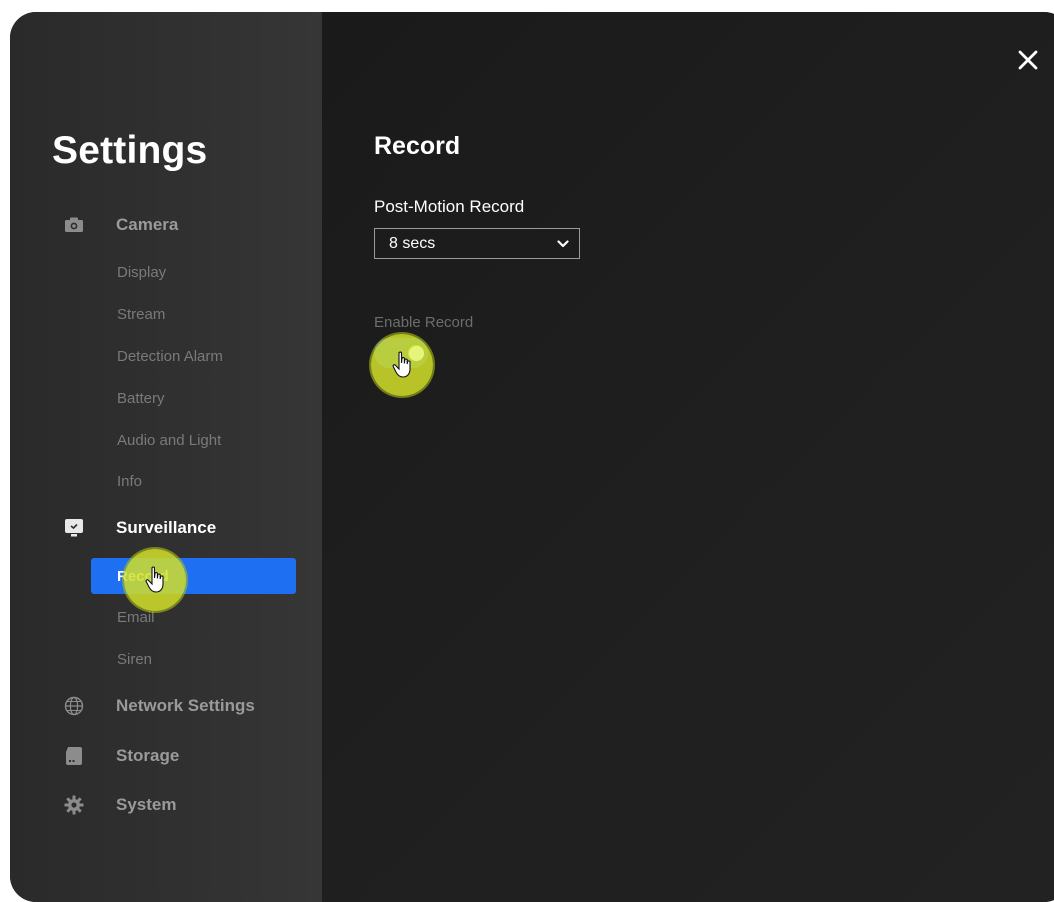  What do you see at coordinates (134, 659) in the screenshot?
I see `sidebar-item-siren: Siren` at bounding box center [134, 659].